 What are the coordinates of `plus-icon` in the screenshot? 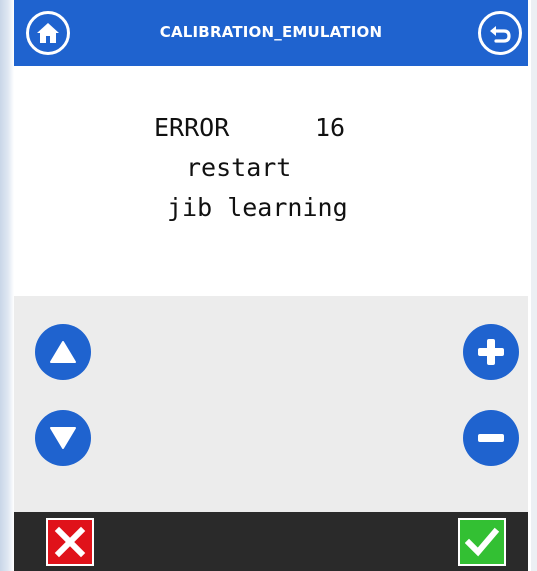 It's located at (491, 352).